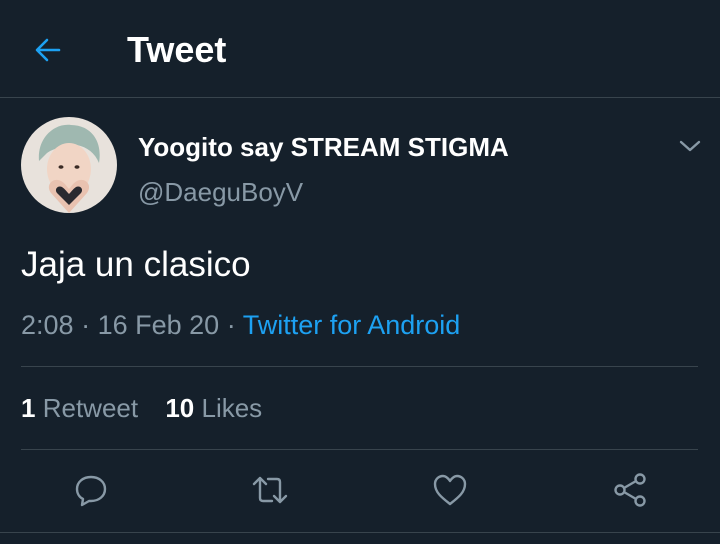  Describe the element at coordinates (28, 408) in the screenshot. I see `retweets-count: 1` at that location.